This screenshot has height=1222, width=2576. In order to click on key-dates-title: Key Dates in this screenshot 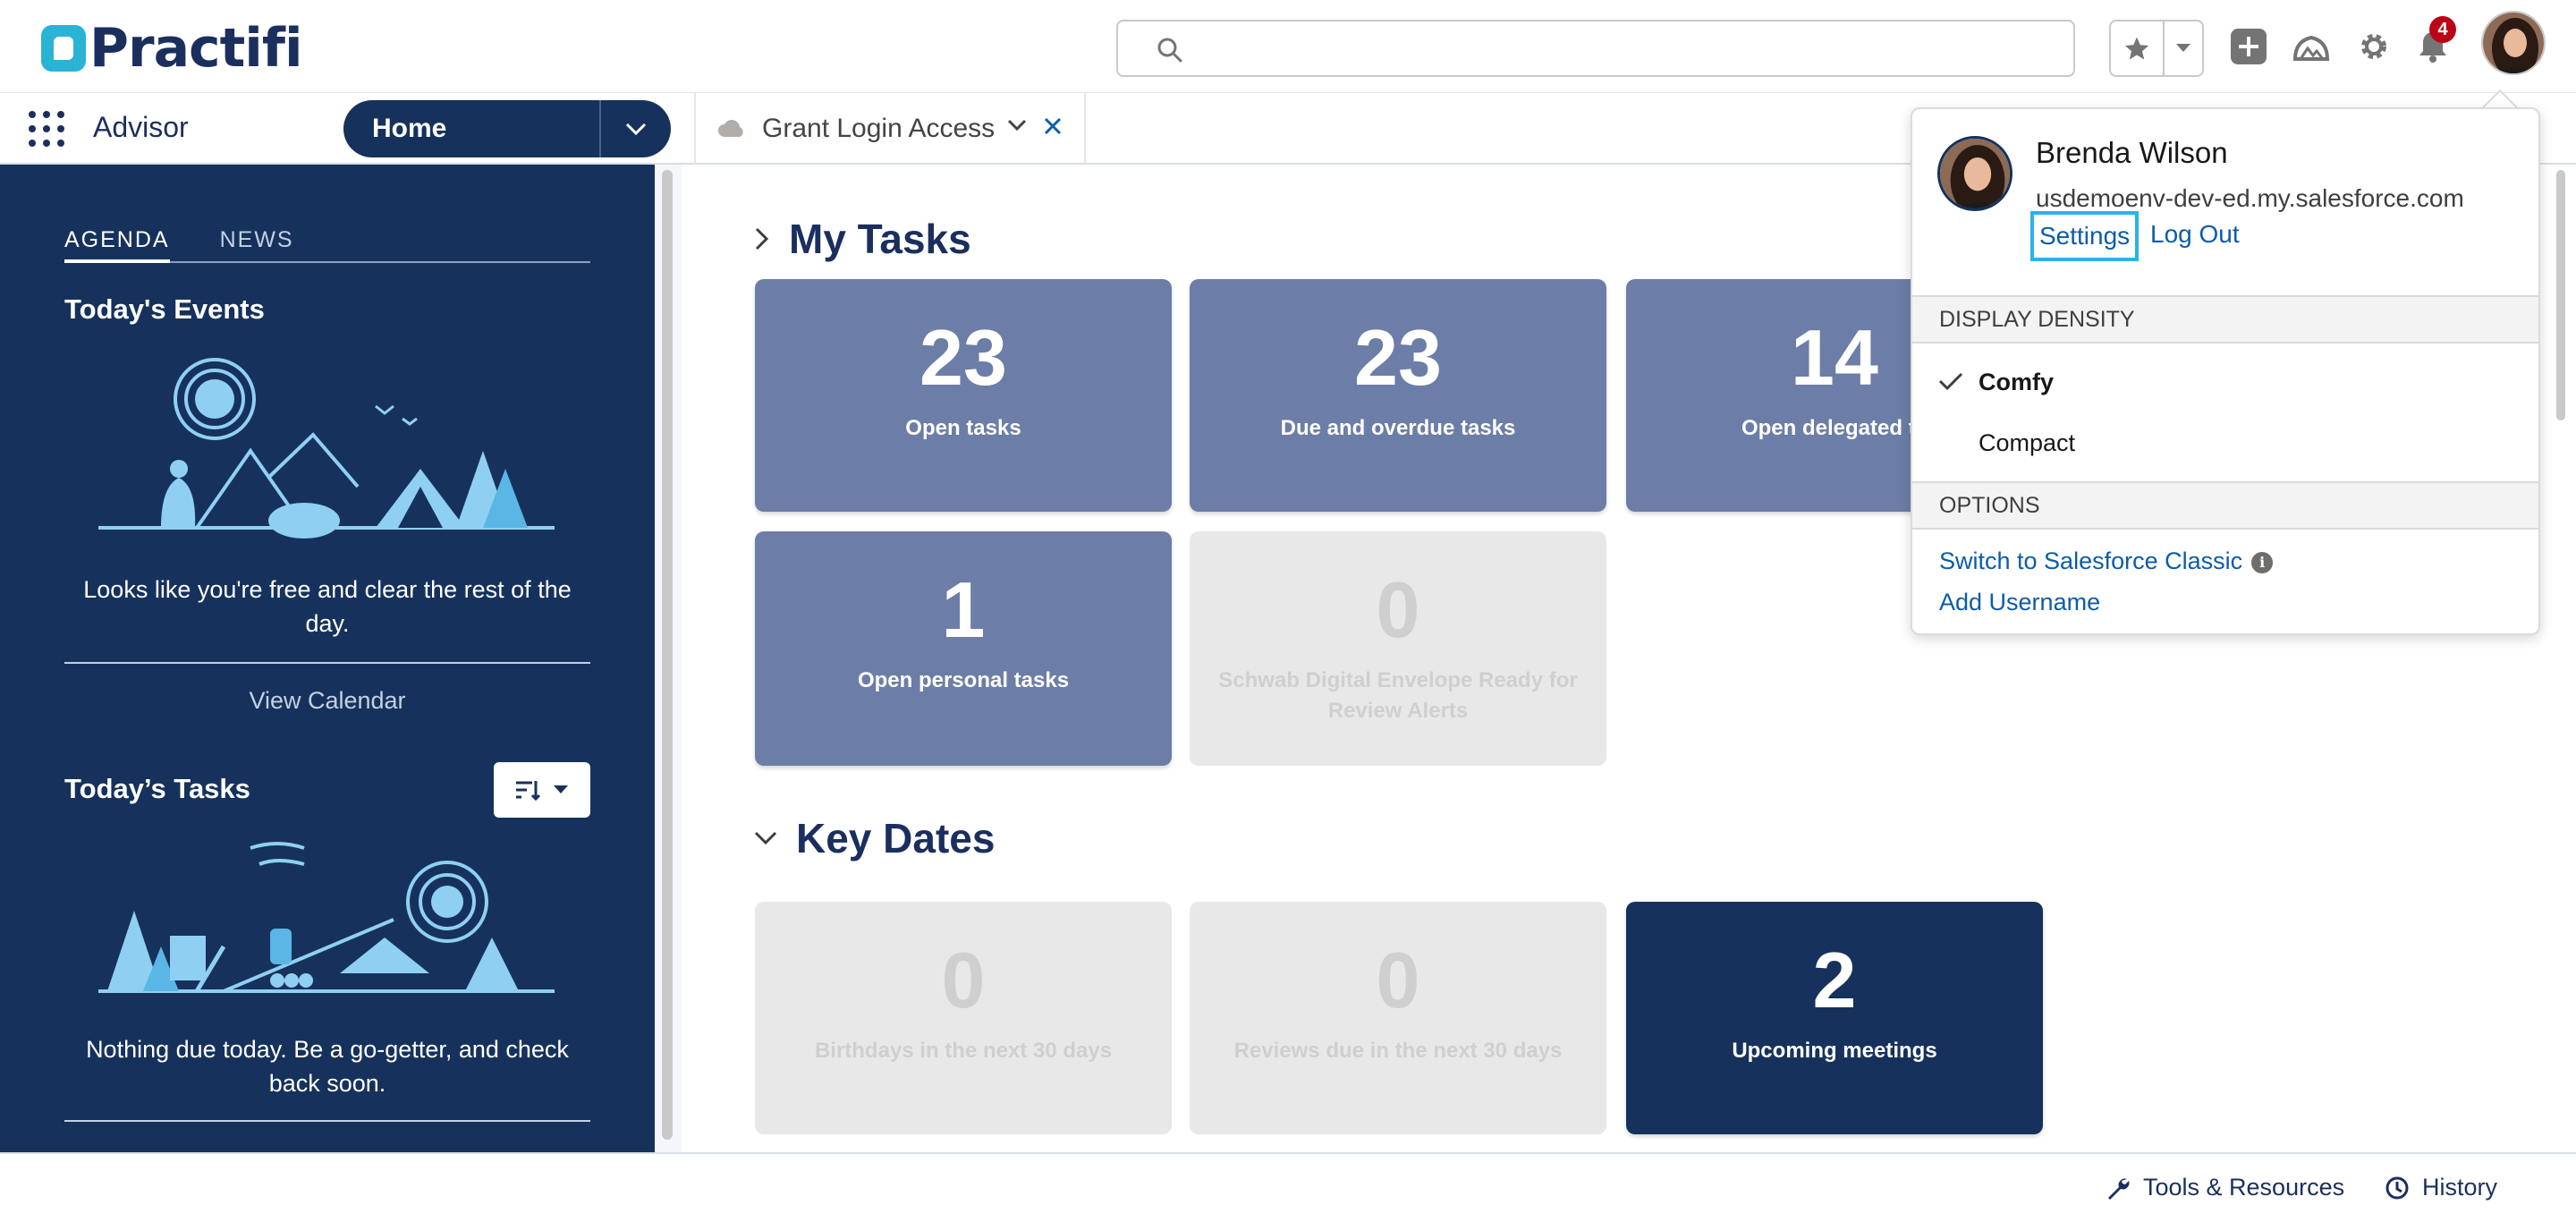, I will do `click(896, 838)`.